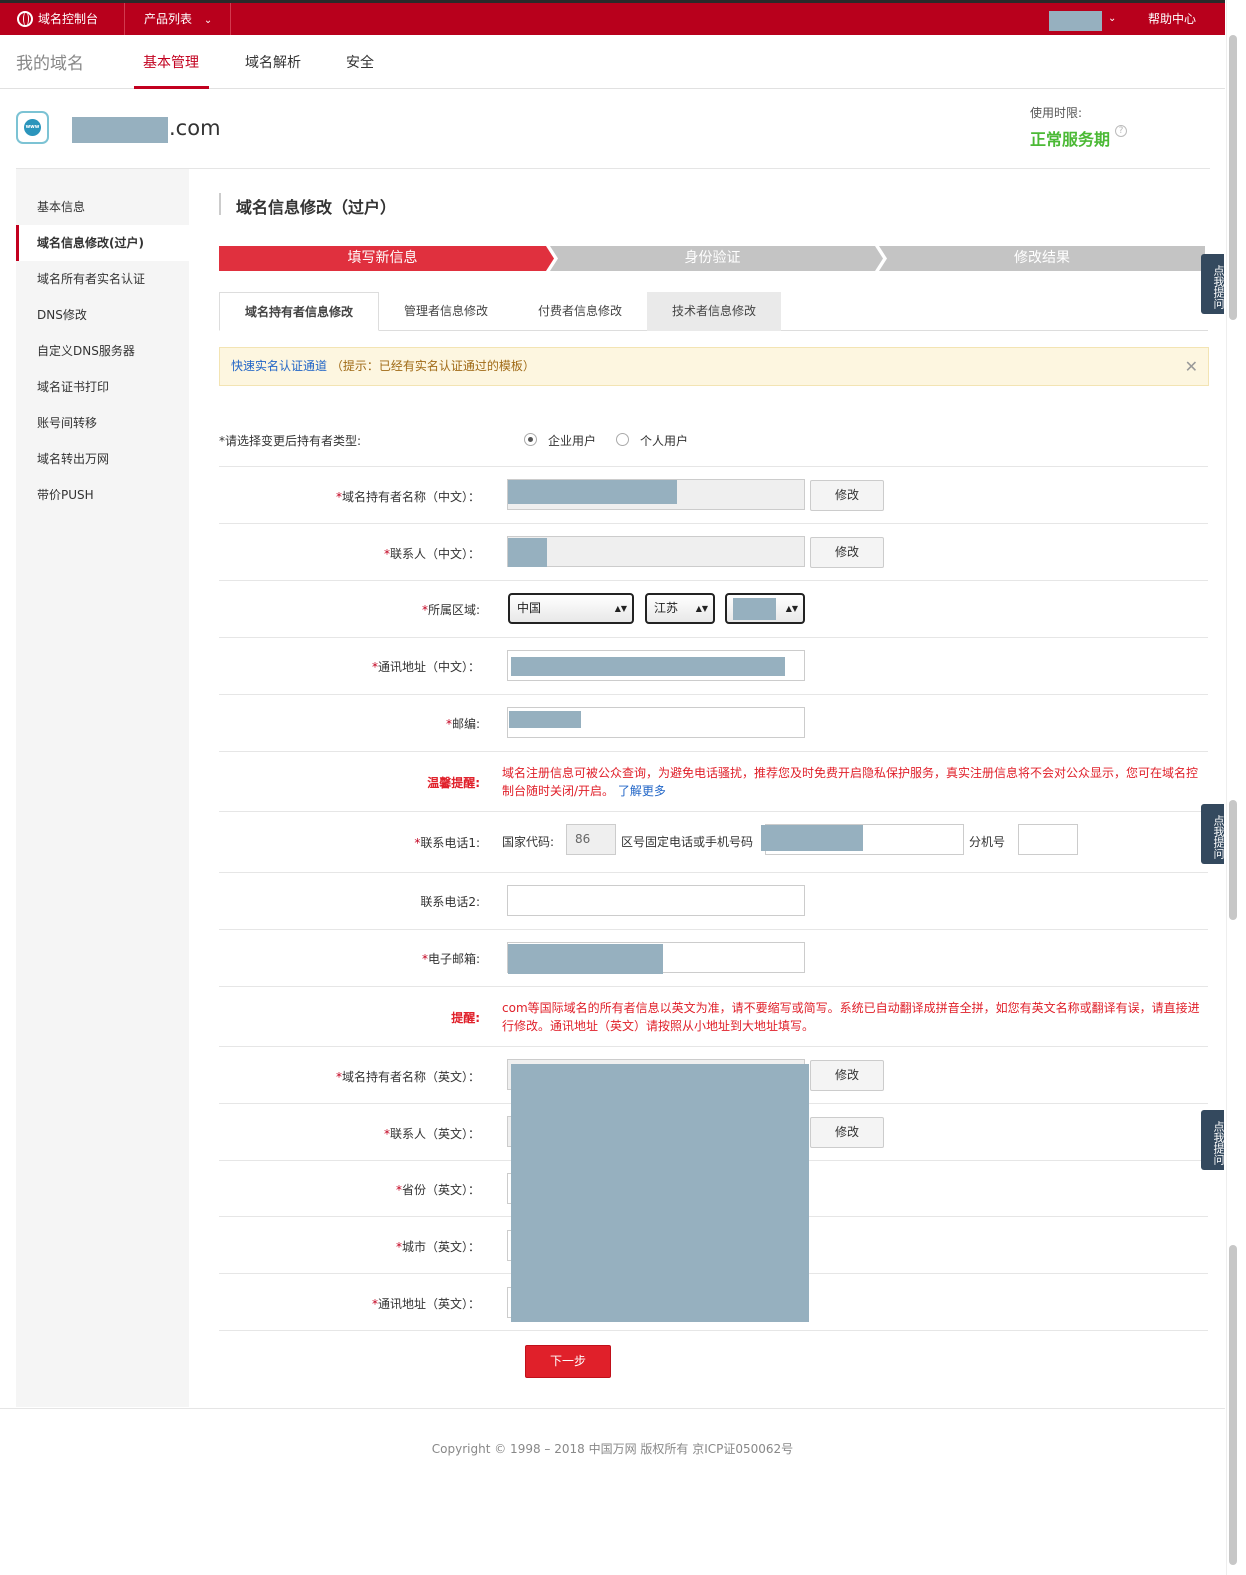 This screenshot has width=1246, height=1575. I want to click on edit-owner-cn-button: 修改, so click(847, 495).